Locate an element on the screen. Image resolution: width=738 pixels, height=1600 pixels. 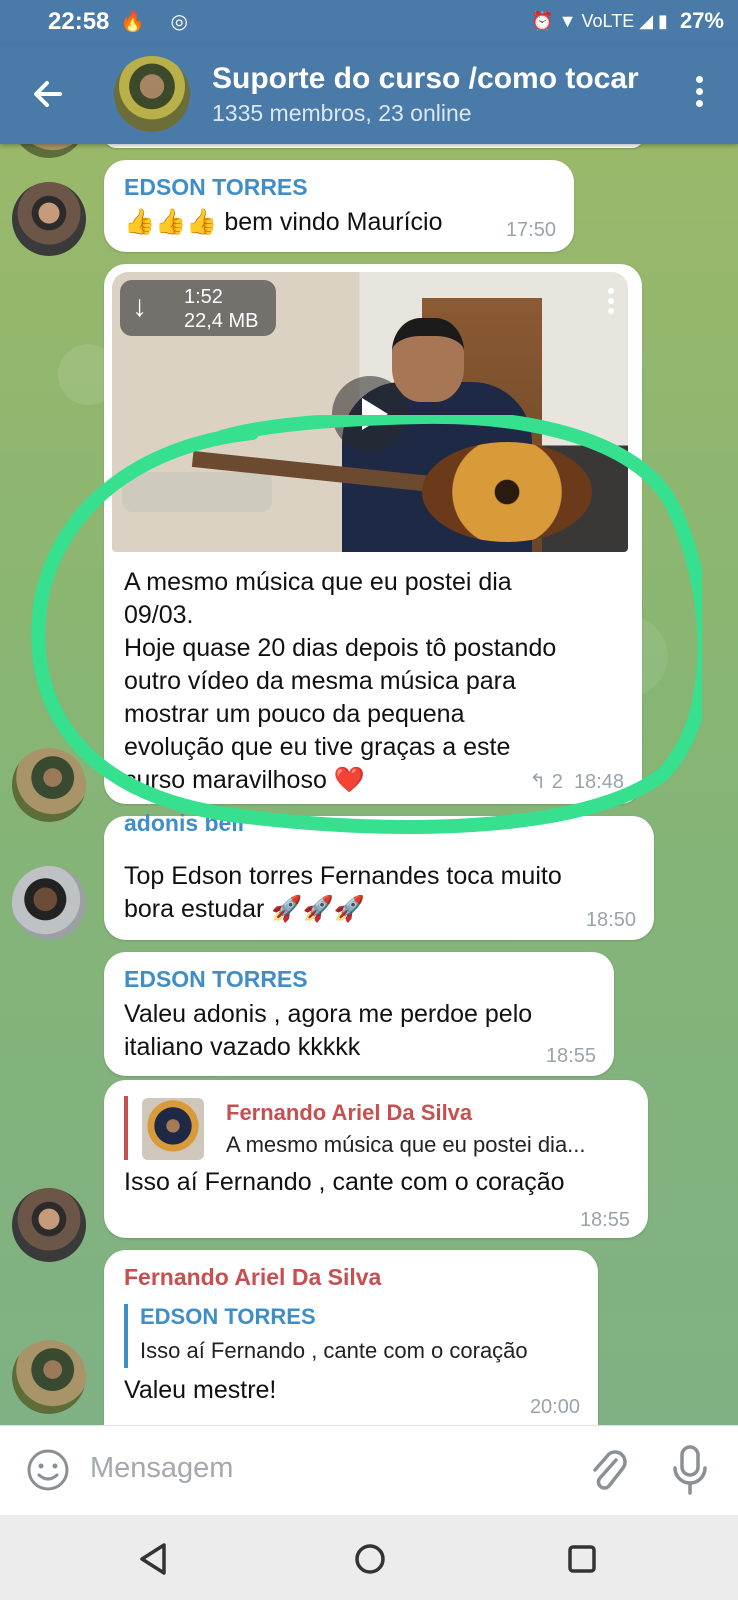
message-text: 👍👍👍 bem vindo Maurício is located at coordinates (283, 222).